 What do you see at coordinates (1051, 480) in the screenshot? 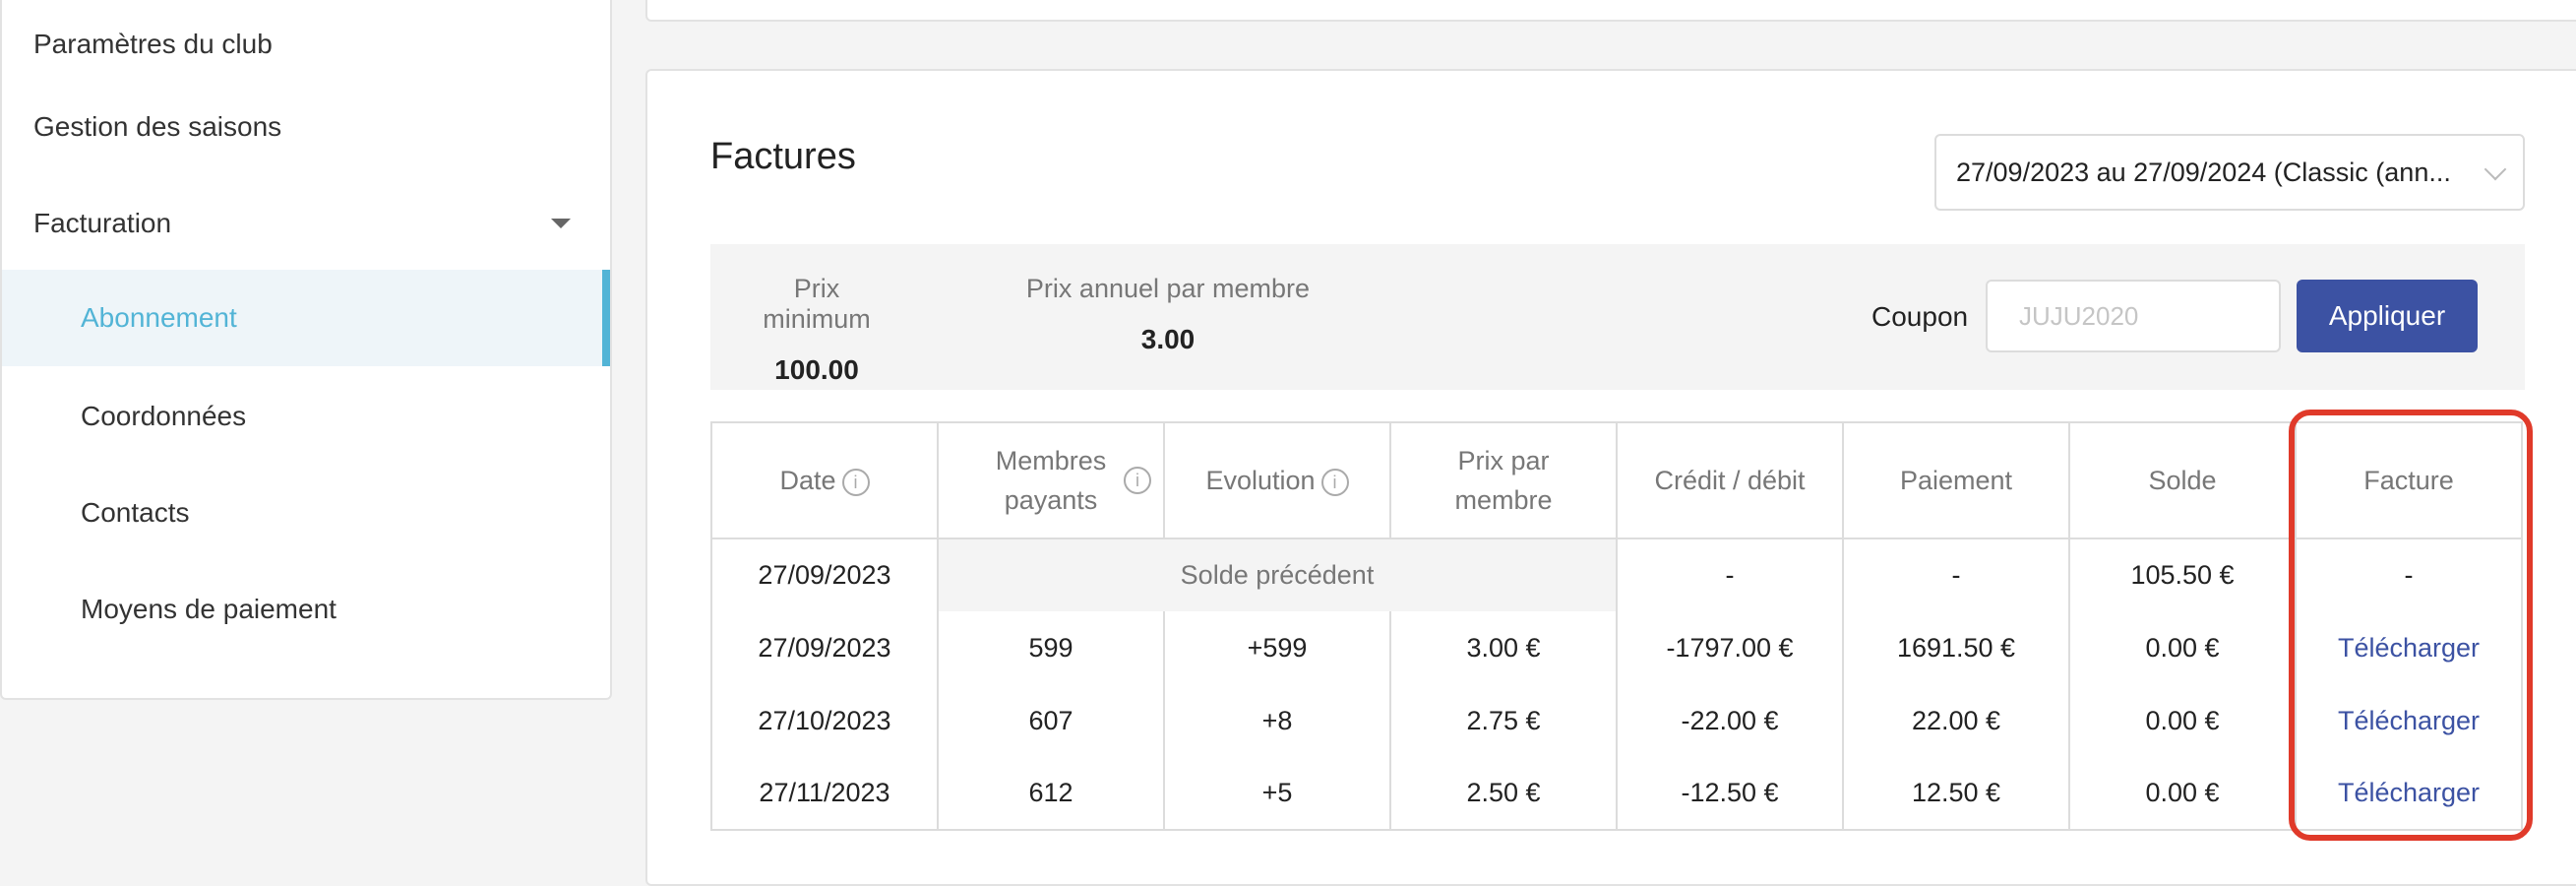
I see `column-header-members: Membres payants i` at bounding box center [1051, 480].